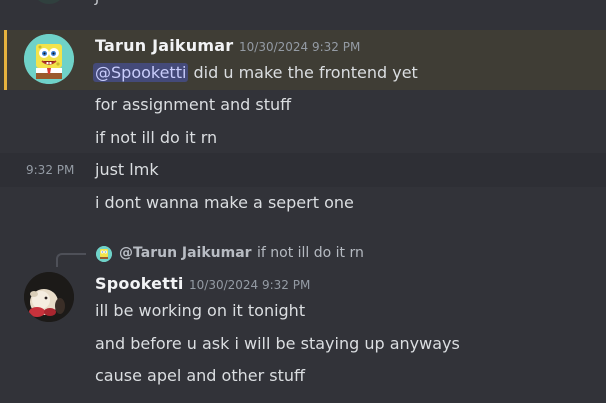  I want to click on user-mention: @Spooketti, so click(141, 72).